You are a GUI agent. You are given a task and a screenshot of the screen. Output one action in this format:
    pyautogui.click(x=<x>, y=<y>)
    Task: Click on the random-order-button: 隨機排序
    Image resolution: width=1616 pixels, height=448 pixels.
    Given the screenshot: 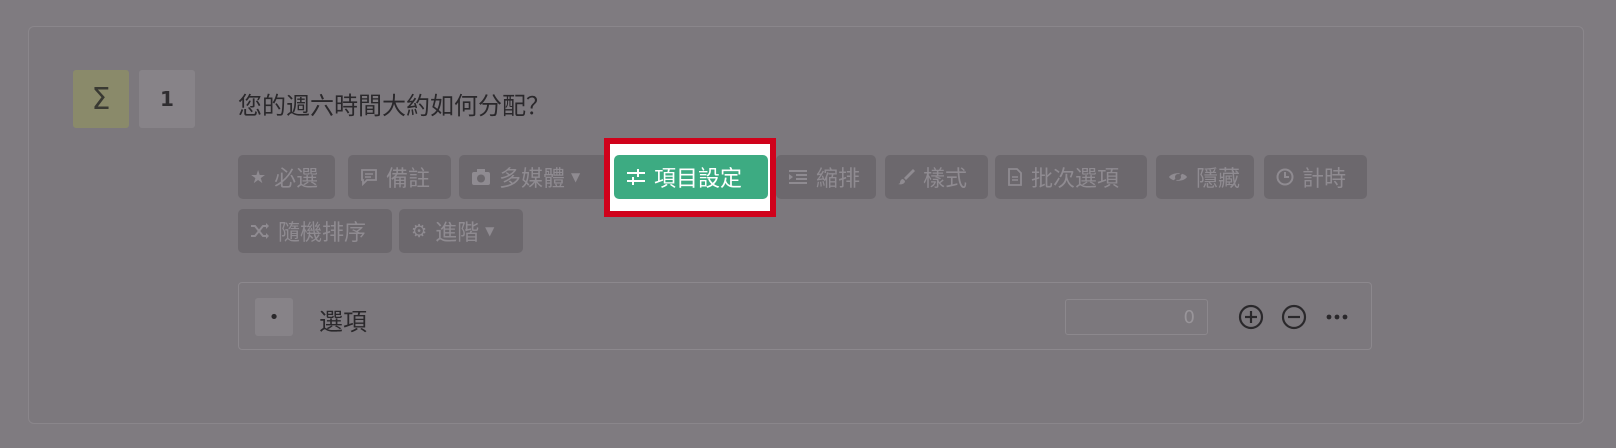 What is the action you would take?
    pyautogui.click(x=315, y=231)
    